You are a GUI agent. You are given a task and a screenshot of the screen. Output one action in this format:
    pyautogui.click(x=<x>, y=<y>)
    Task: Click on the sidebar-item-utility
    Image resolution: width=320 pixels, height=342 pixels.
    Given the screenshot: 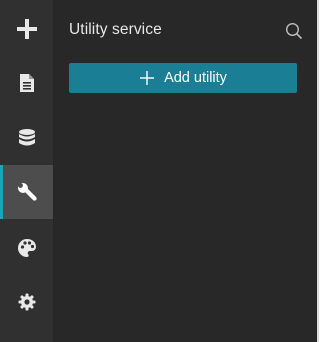 What is the action you would take?
    pyautogui.click(x=26, y=192)
    